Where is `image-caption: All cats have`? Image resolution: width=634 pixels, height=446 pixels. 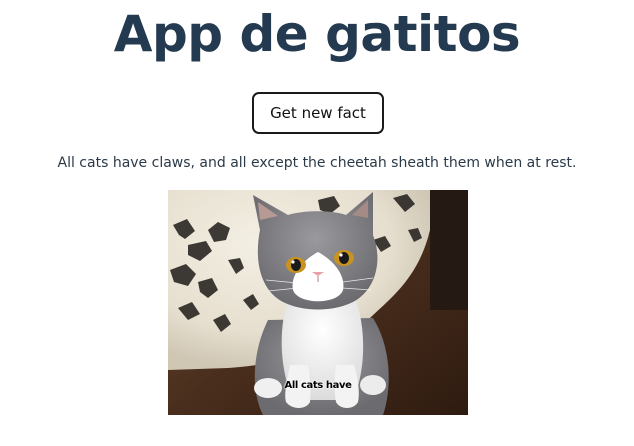 image-caption: All cats have is located at coordinates (318, 385).